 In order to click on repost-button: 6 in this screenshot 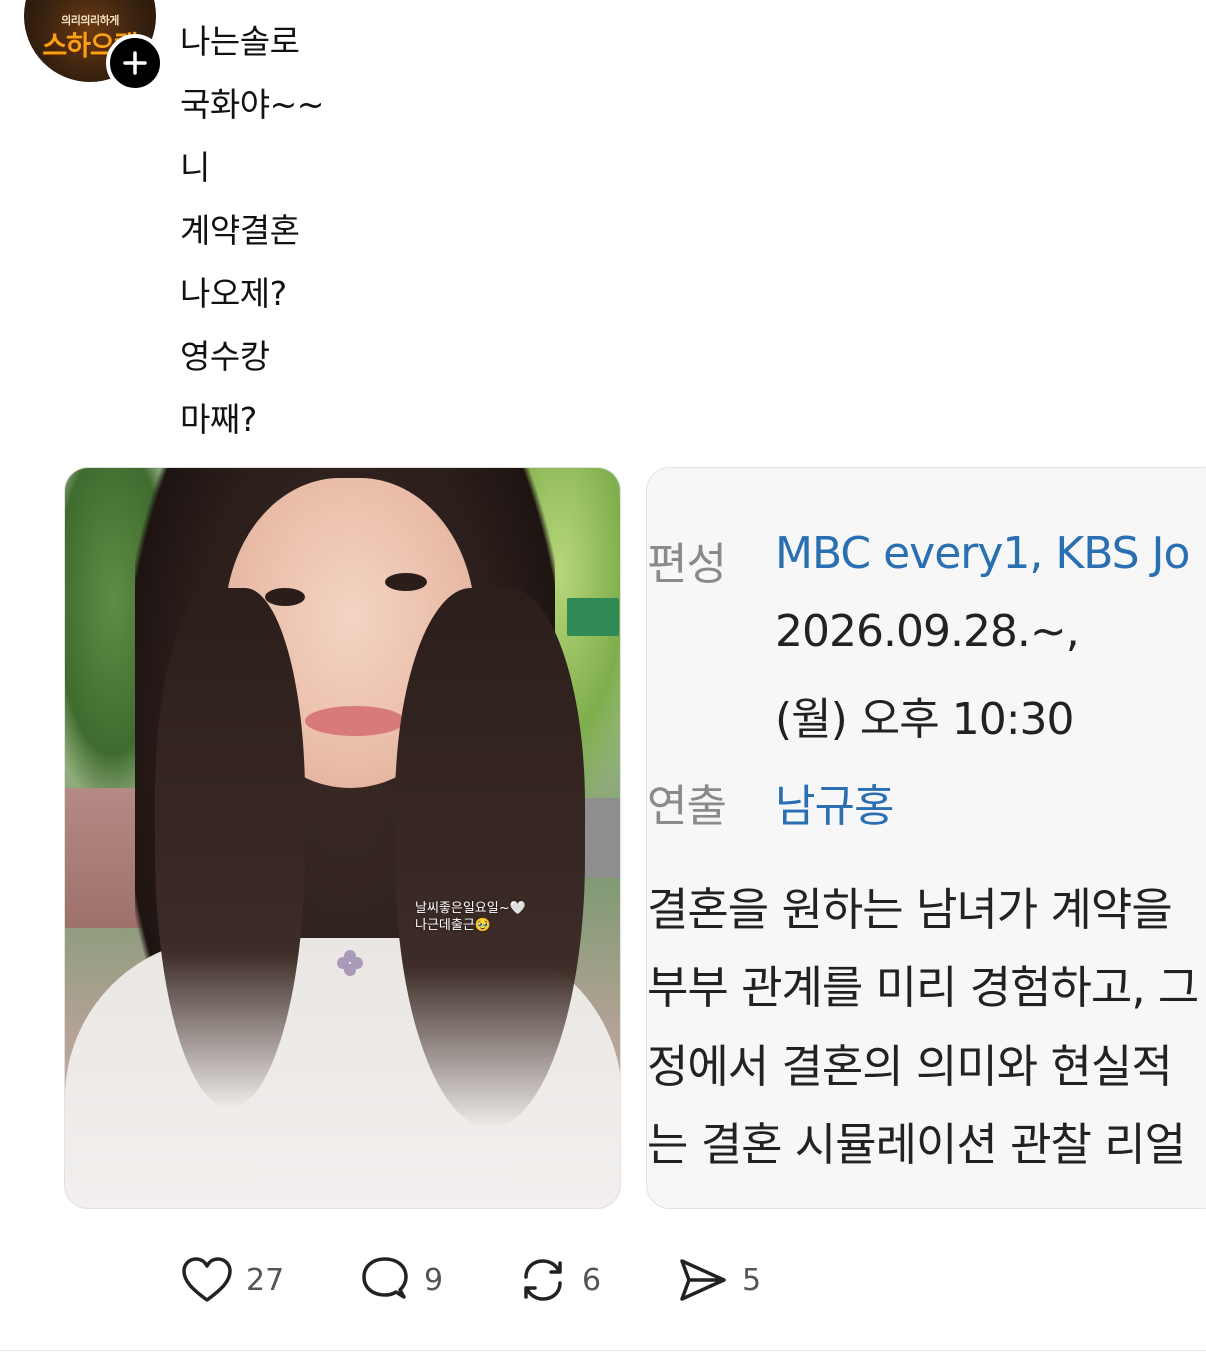, I will do `click(558, 1280)`.